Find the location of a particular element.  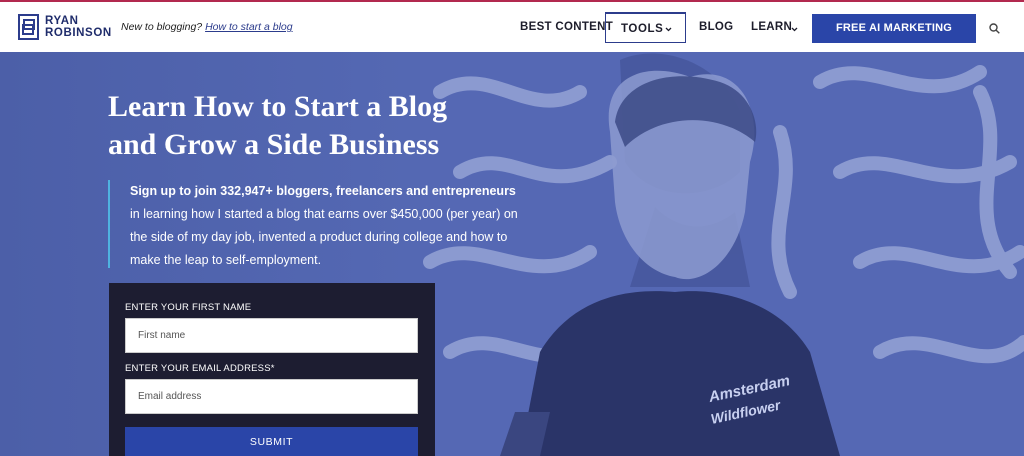

free-ai-marketing-course-button: FREE AI MARKETING COURSE is located at coordinates (894, 38).